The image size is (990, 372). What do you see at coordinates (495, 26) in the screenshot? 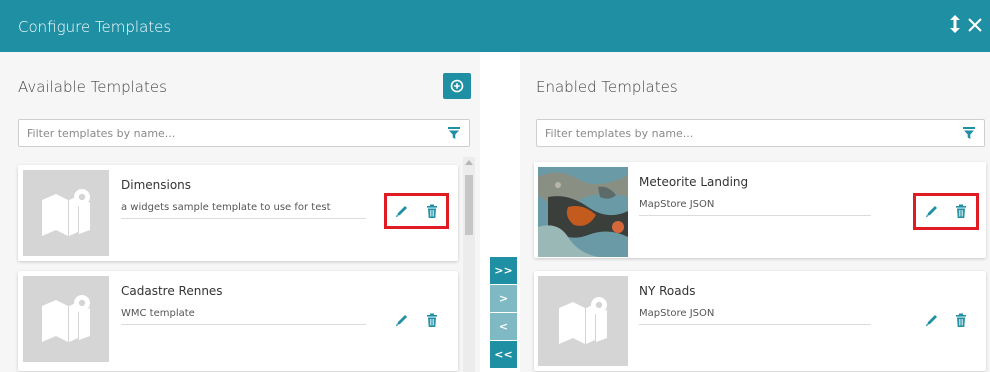
I see `modal-header: Configure Templates` at bounding box center [495, 26].